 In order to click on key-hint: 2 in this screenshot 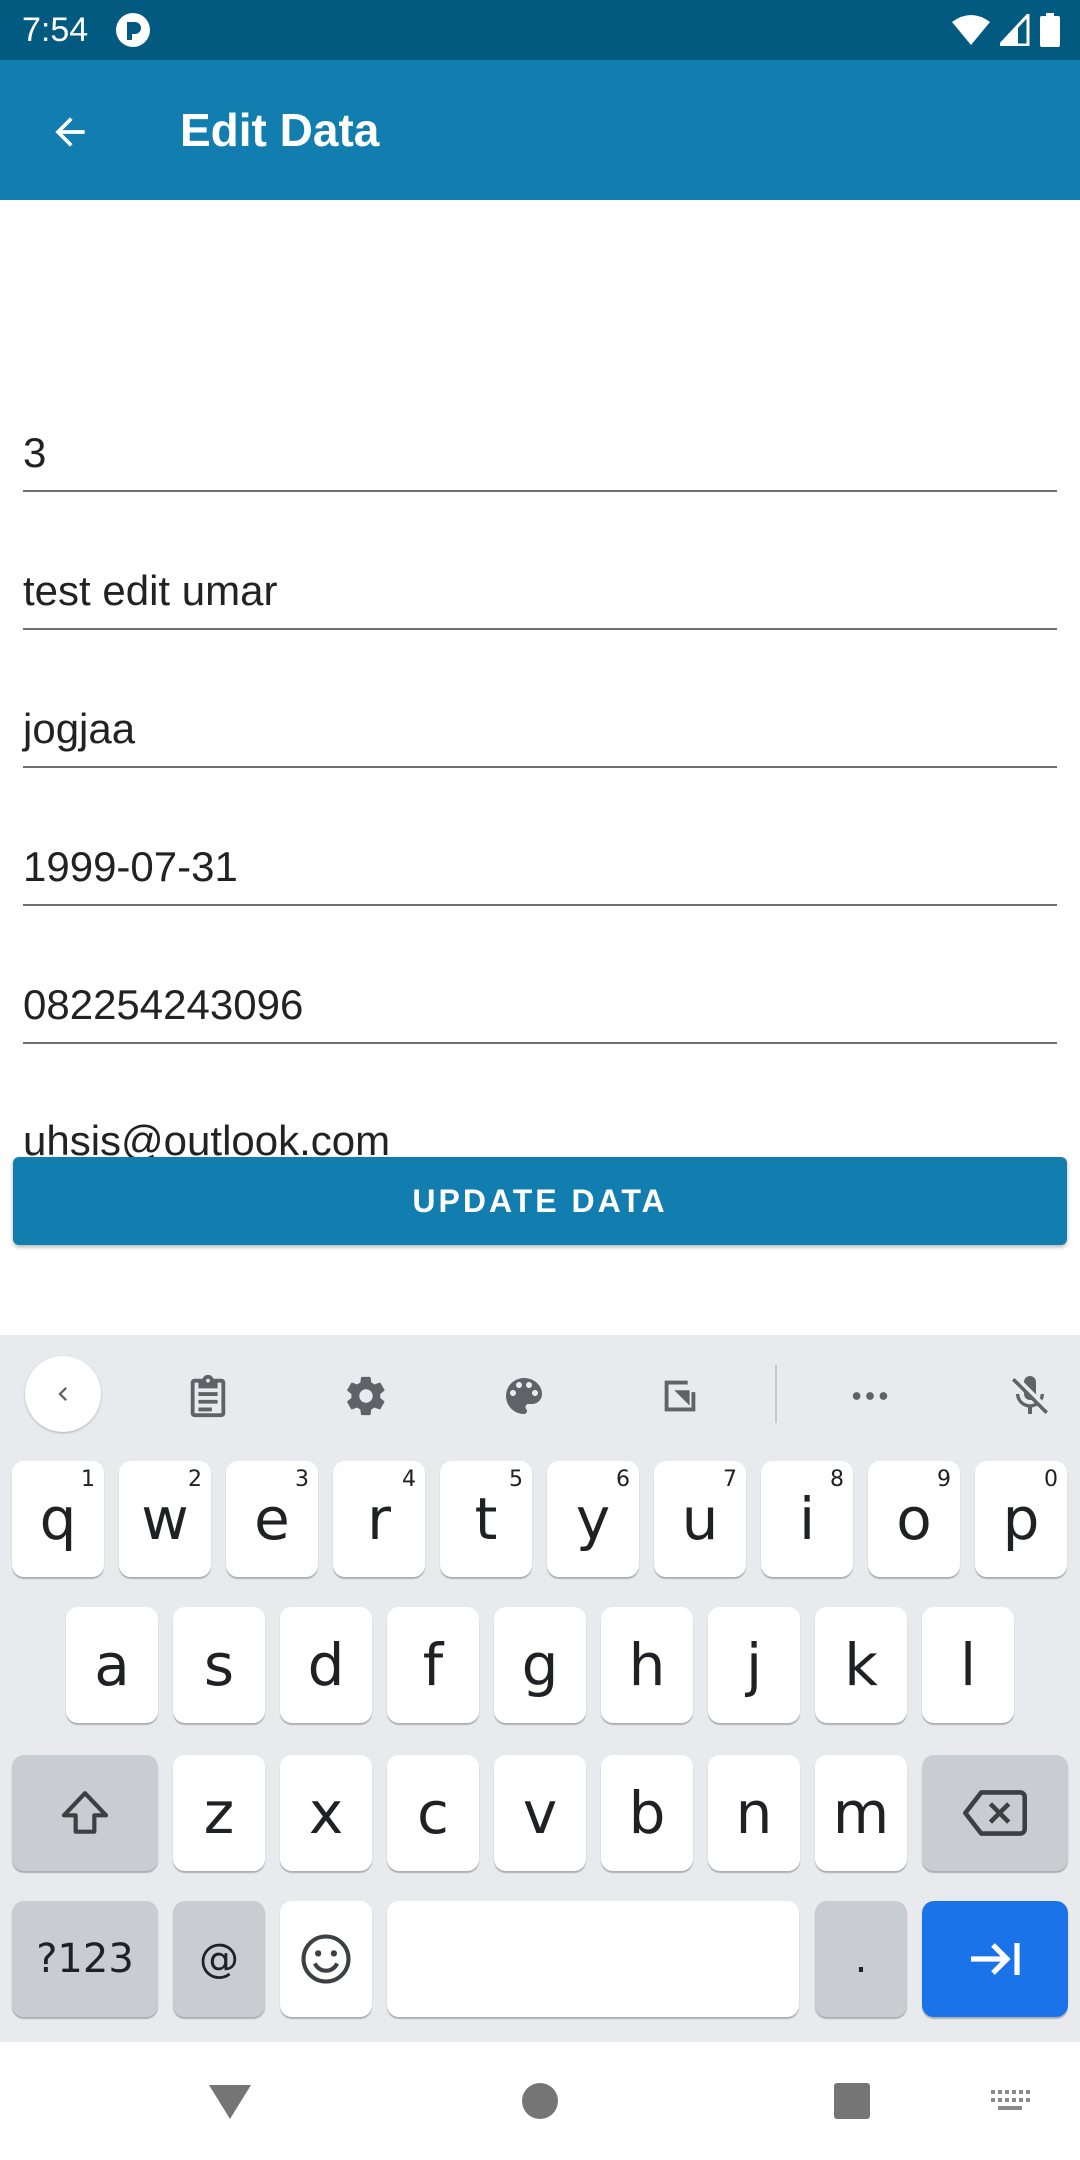, I will do `click(195, 1479)`.